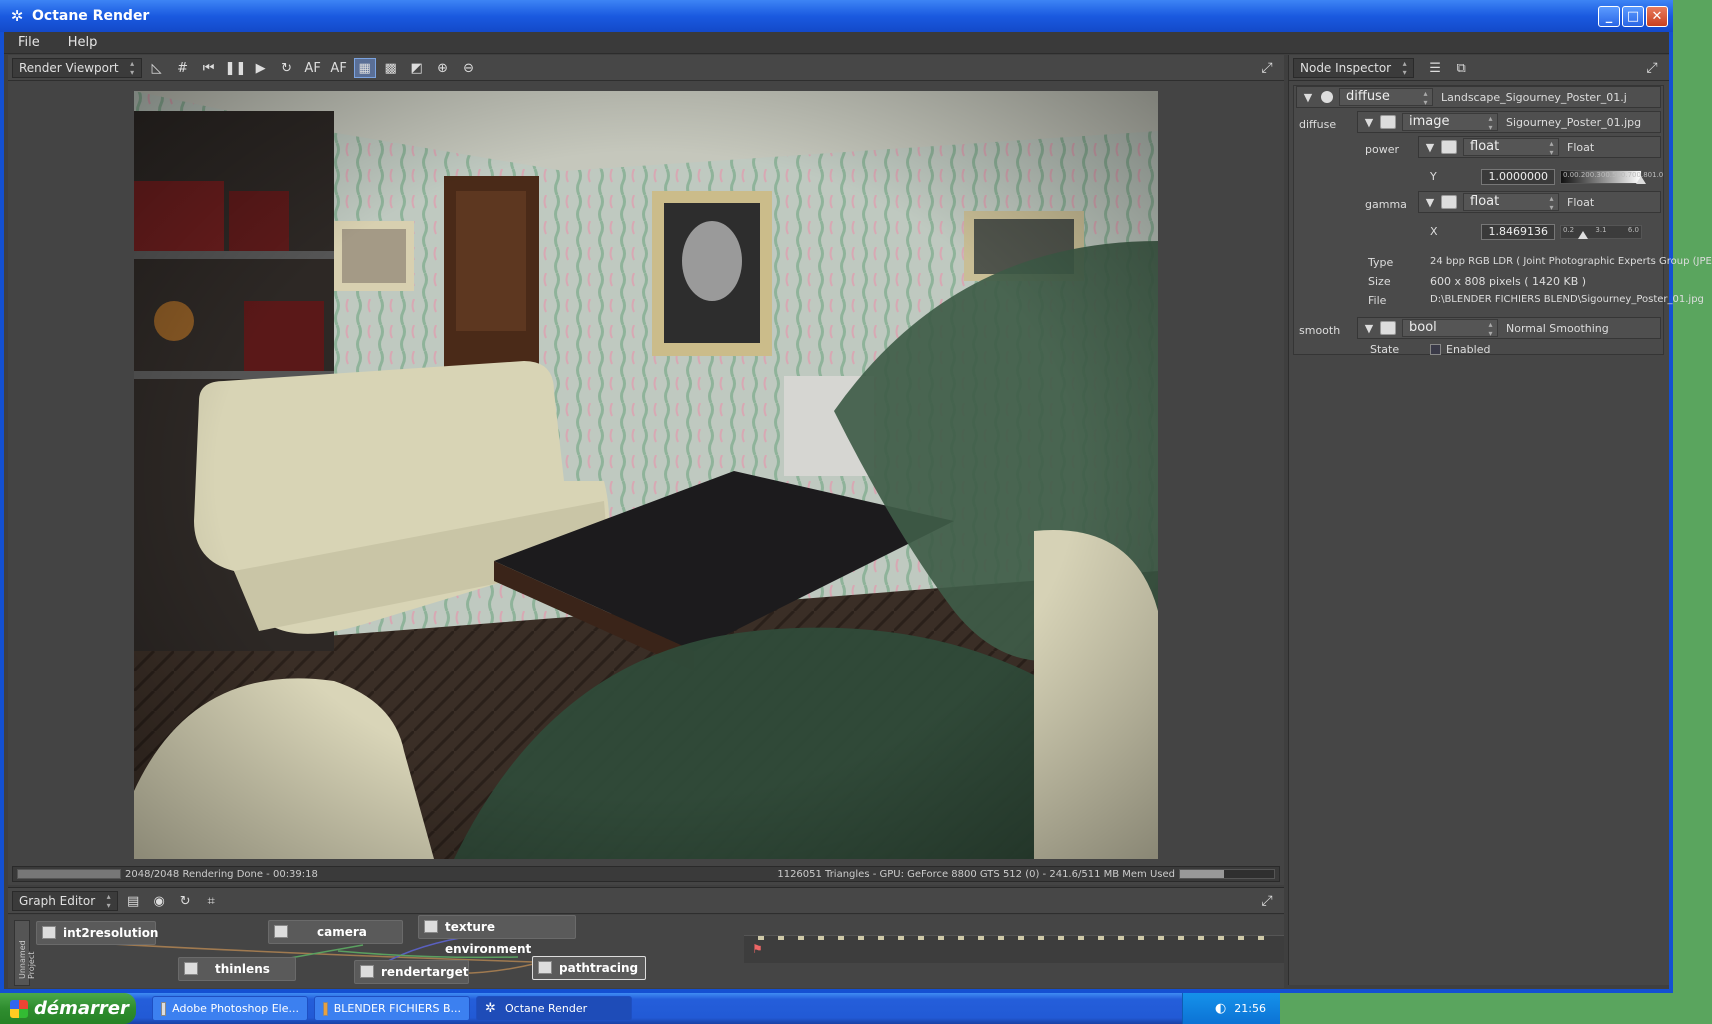 The image size is (1712, 1024). What do you see at coordinates (1633, 16) in the screenshot?
I see `maximize-button: □` at bounding box center [1633, 16].